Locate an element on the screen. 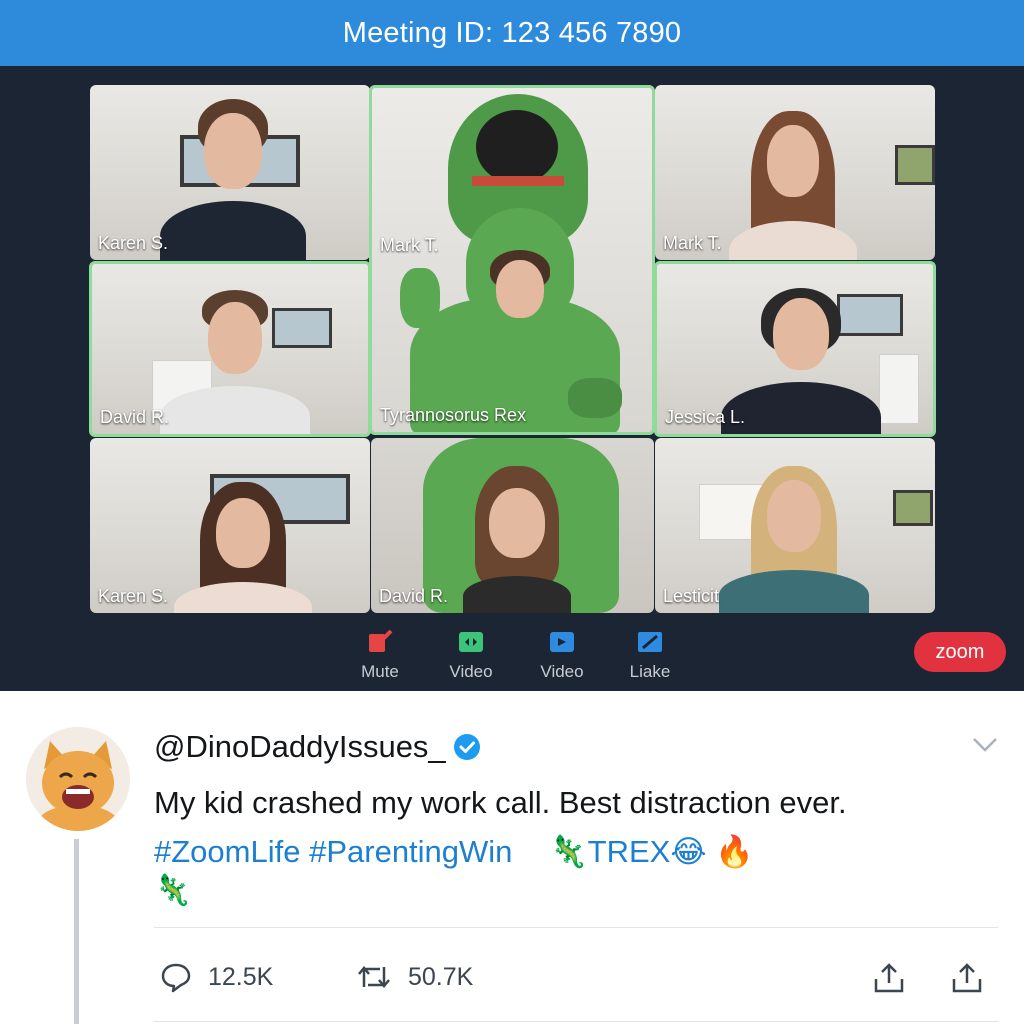 The height and width of the screenshot is (1024, 1024). avatar is located at coordinates (78, 779).